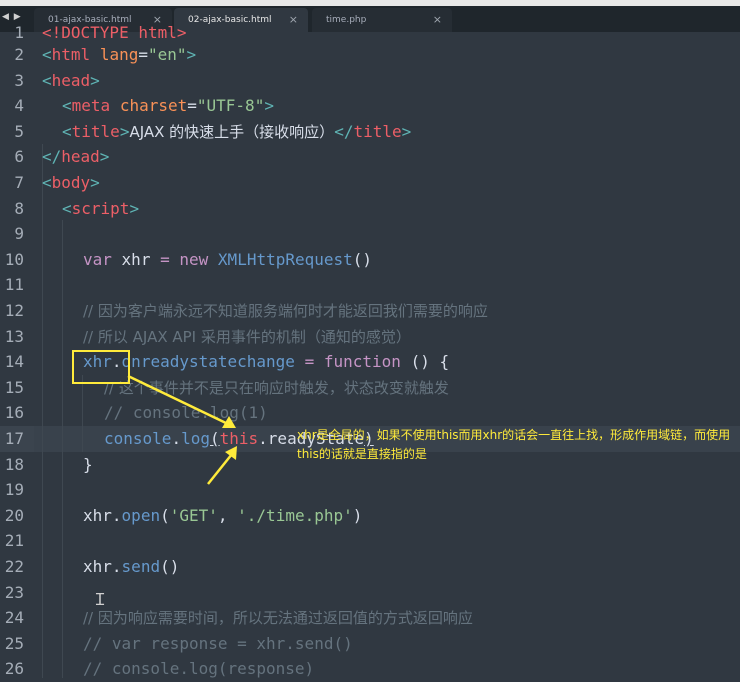  What do you see at coordinates (178, 400) in the screenshot?
I see `arrow-to-this` at bounding box center [178, 400].